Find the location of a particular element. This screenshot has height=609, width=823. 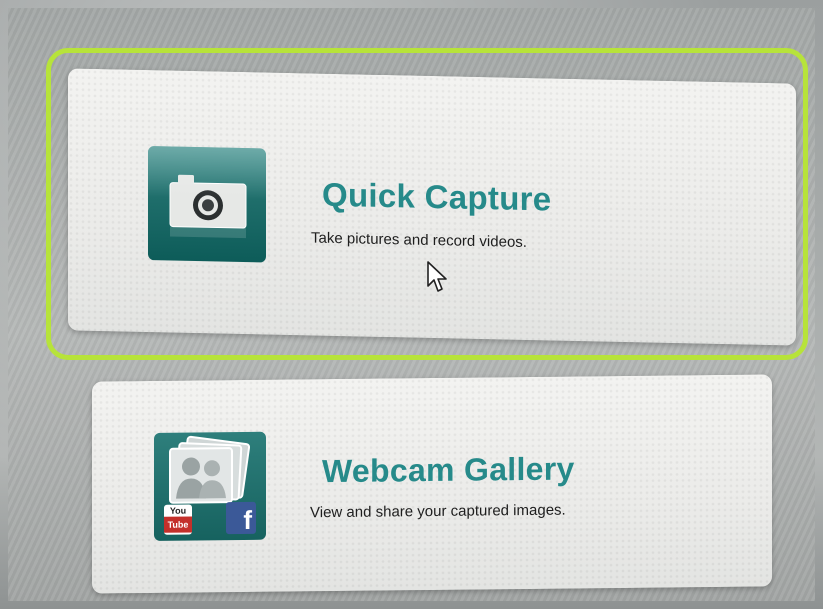

webcam-gallery-title: Webcam Gallery is located at coordinates (448, 470).